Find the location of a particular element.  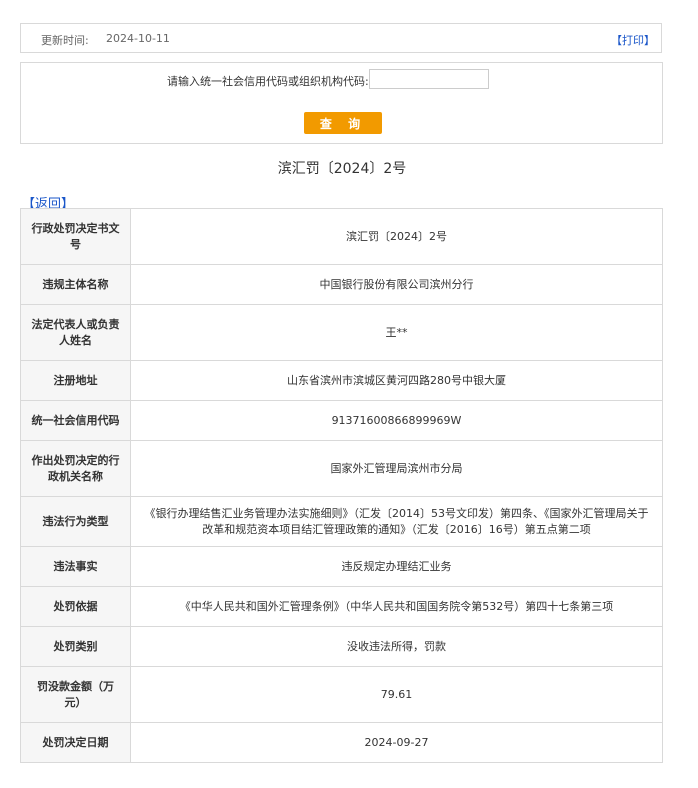

row-key: 处罚类别 is located at coordinates (75, 646).